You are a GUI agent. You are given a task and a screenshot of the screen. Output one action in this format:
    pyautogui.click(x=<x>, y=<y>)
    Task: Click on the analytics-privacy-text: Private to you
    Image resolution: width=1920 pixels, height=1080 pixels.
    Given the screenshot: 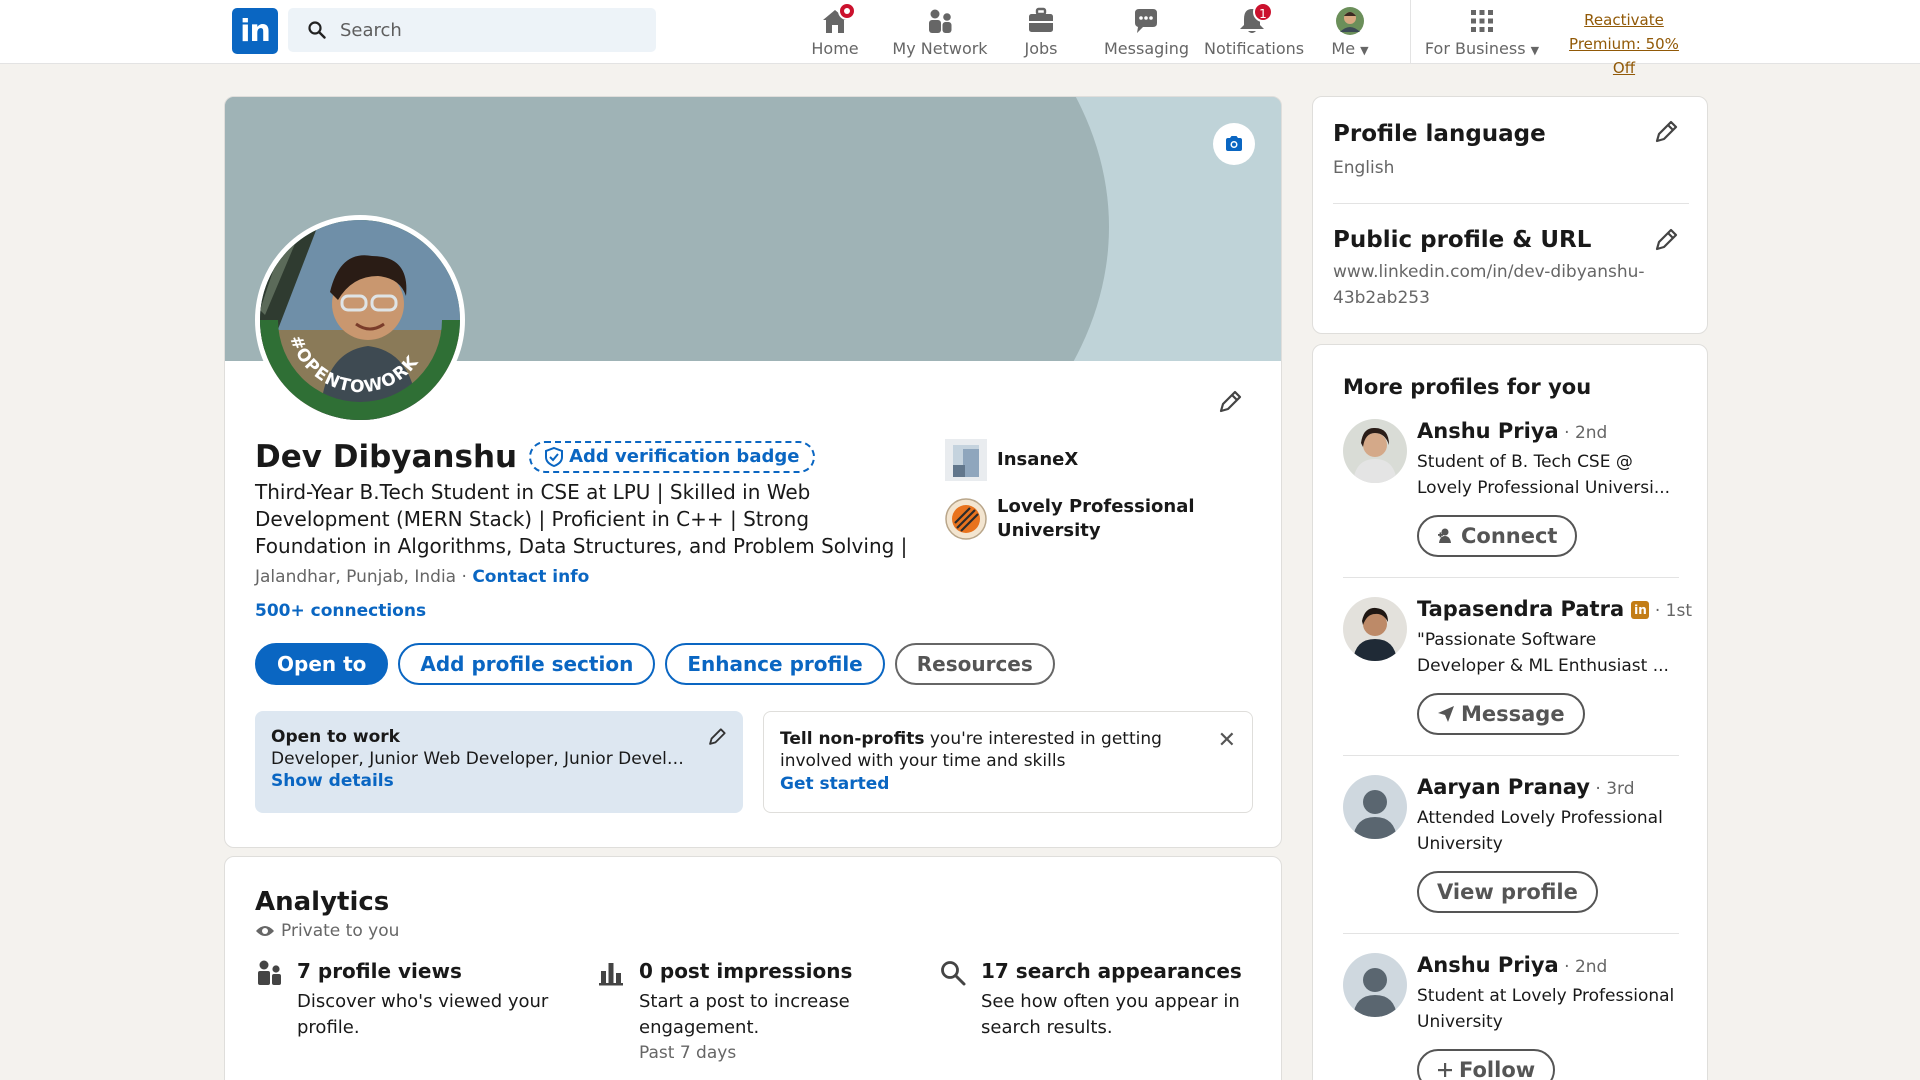 What is the action you would take?
    pyautogui.click(x=340, y=931)
    